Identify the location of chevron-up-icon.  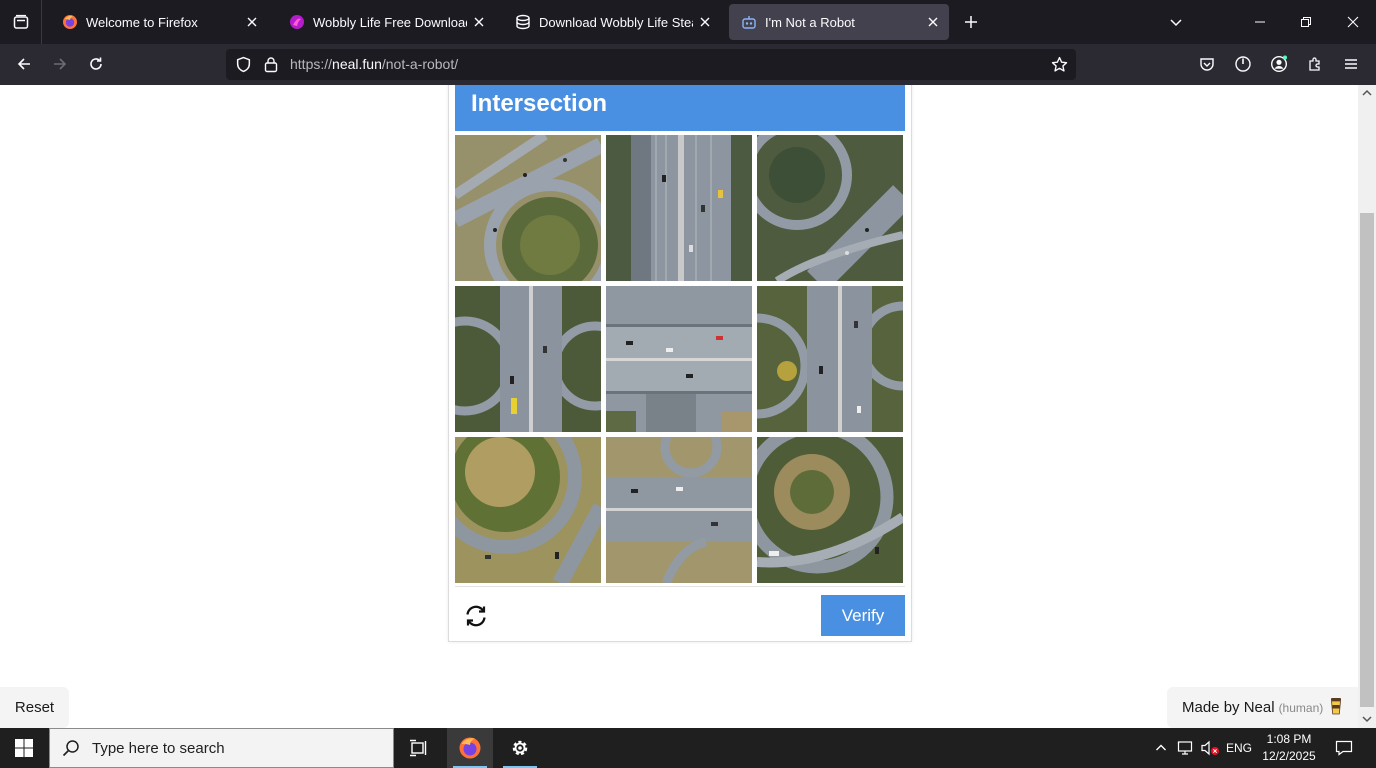
(1161, 747).